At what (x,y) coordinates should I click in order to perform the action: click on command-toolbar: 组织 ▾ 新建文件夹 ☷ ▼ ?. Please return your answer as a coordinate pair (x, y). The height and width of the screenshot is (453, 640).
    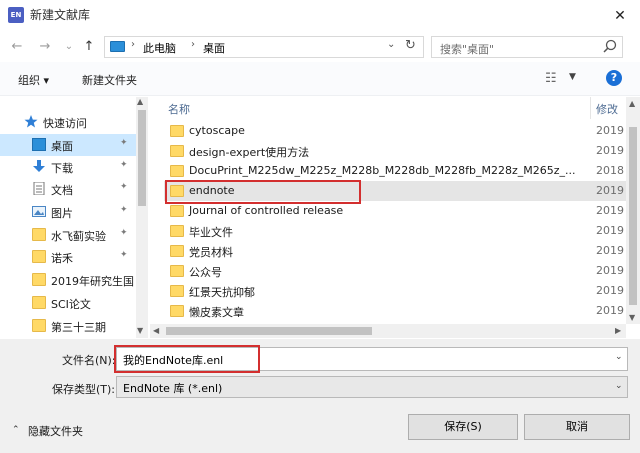
    Looking at the image, I should click on (320, 79).